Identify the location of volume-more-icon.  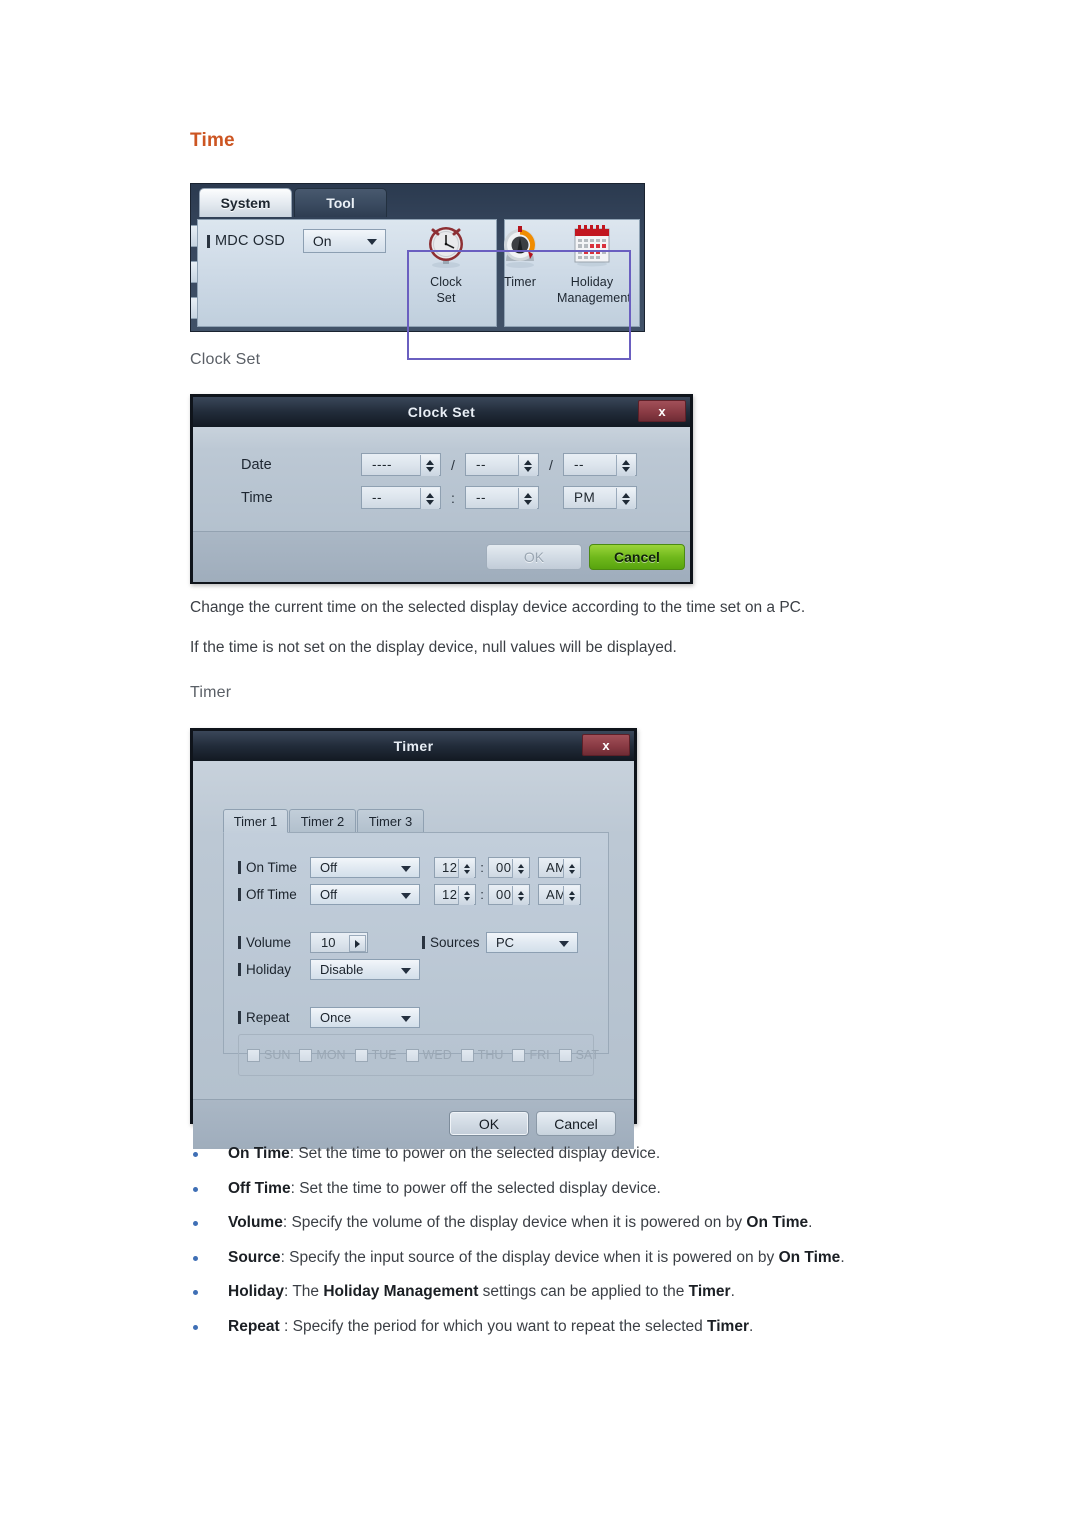
(357, 943).